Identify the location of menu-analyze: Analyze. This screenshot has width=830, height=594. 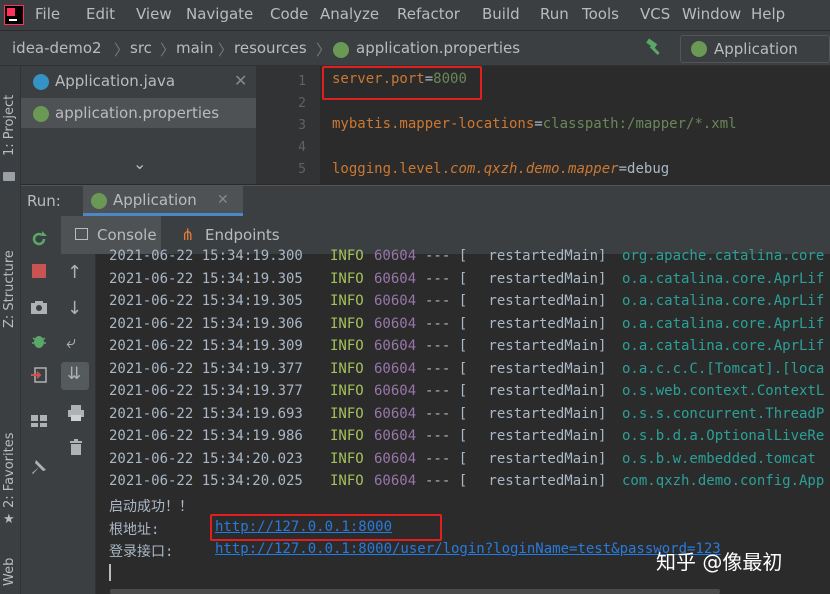
(349, 14).